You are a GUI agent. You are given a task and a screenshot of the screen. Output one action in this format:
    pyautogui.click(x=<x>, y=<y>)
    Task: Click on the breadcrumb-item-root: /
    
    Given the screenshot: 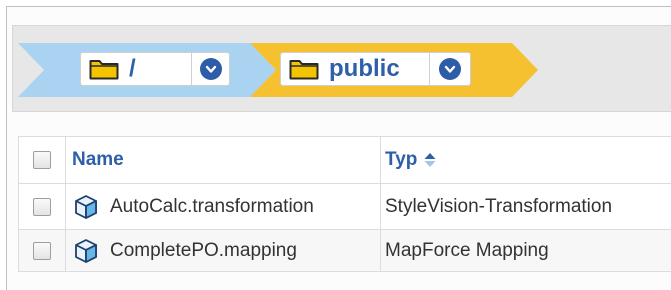 What is the action you would take?
    pyautogui.click(x=148, y=70)
    